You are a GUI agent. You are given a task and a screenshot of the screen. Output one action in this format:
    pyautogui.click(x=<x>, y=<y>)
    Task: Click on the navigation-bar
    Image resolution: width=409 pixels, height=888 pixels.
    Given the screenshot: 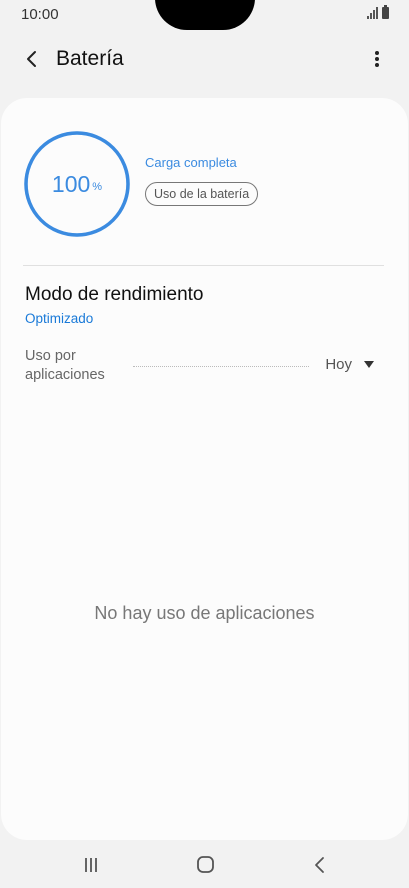 What is the action you would take?
    pyautogui.click(x=204, y=865)
    